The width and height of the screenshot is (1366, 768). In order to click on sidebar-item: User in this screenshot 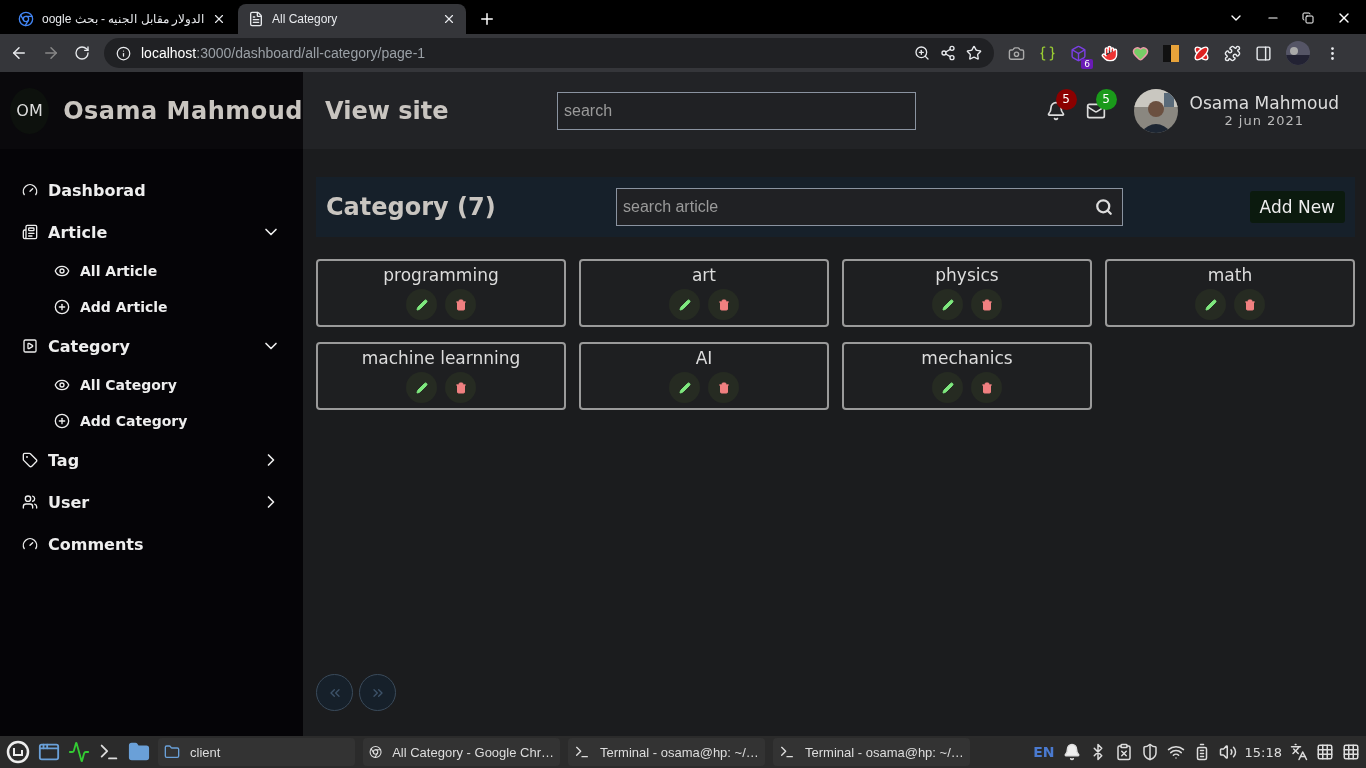, I will do `click(162, 502)`.